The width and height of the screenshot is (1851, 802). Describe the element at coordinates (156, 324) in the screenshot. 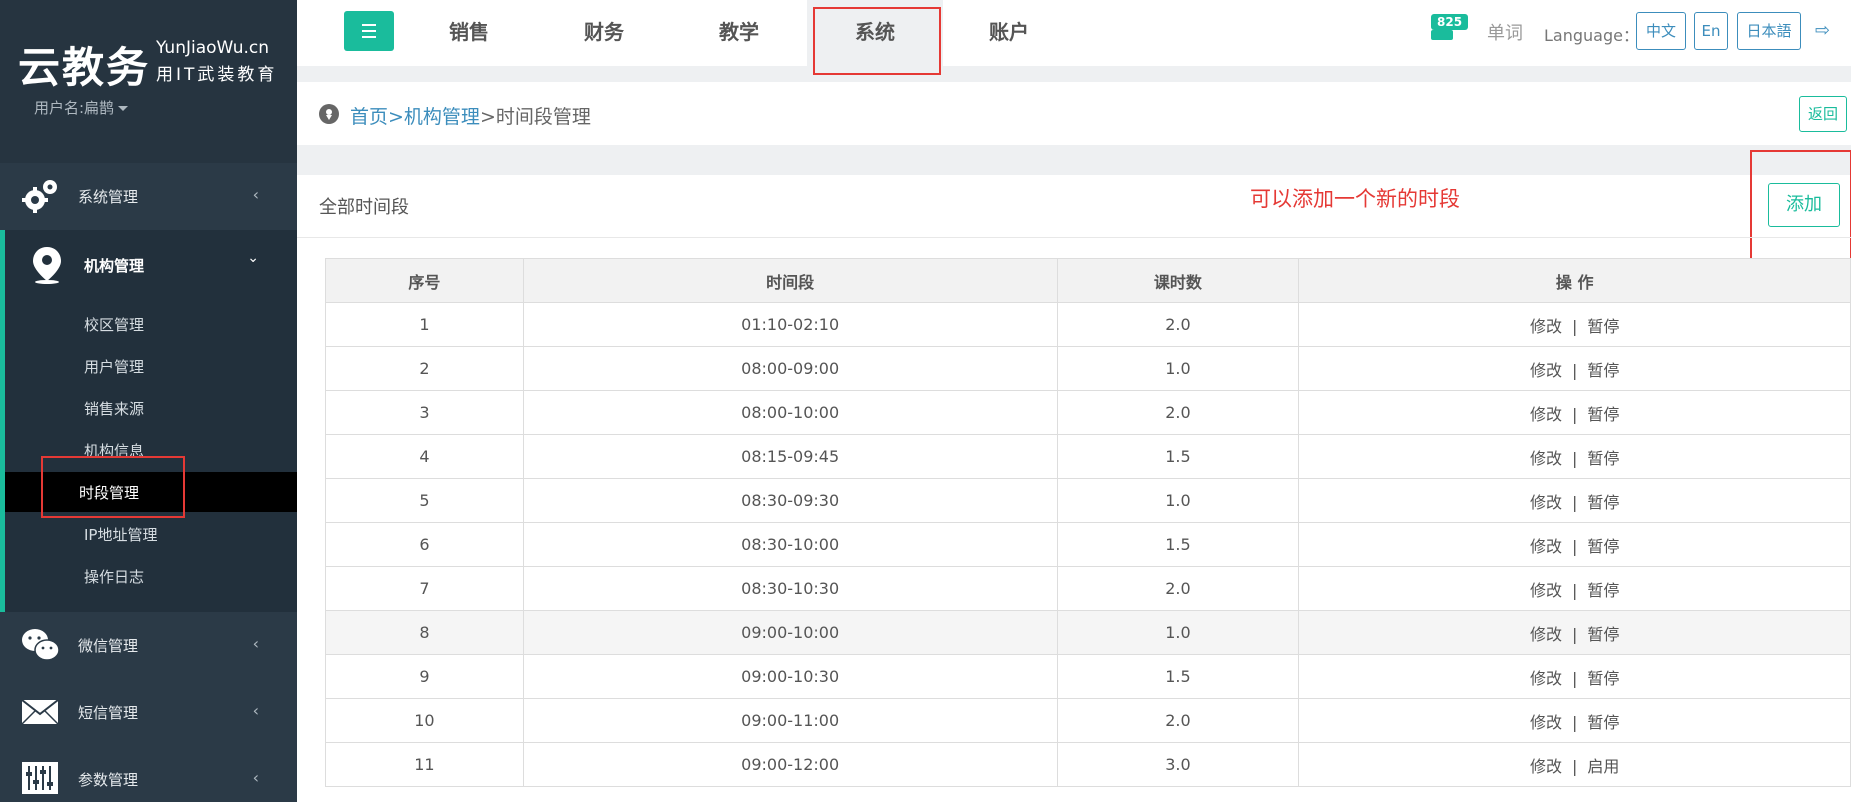

I see `sidebar-subitem-campus: 校区管理` at that location.